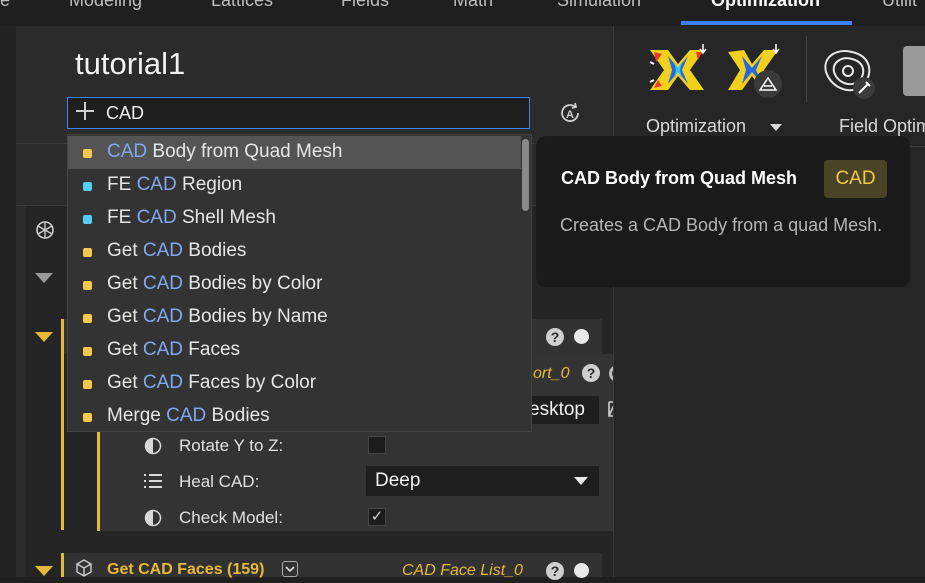 The width and height of the screenshot is (925, 583). Describe the element at coordinates (473, 5) in the screenshot. I see `tab-math: Math` at that location.